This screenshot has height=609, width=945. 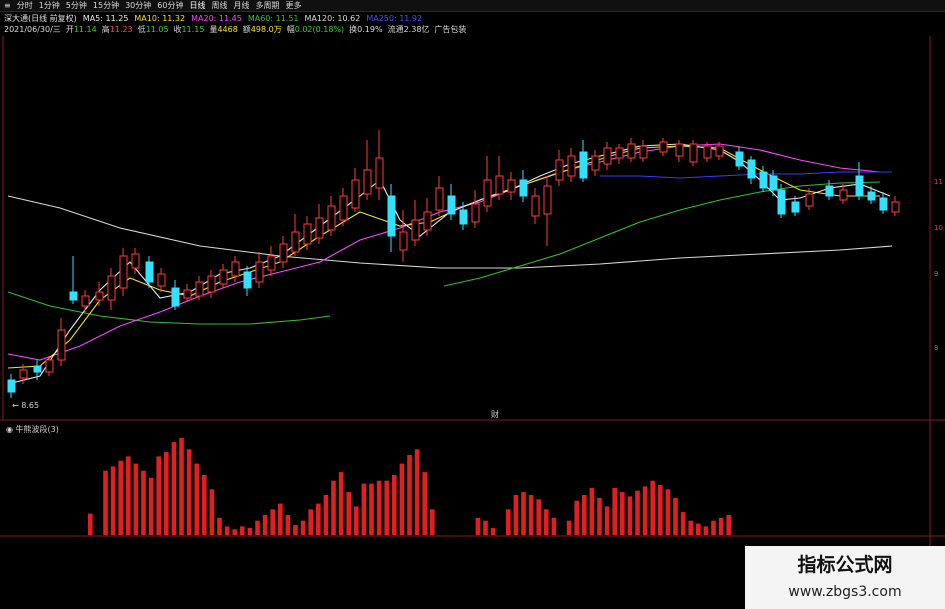 I want to click on watermark-title: 指标公式网, so click(x=845, y=565).